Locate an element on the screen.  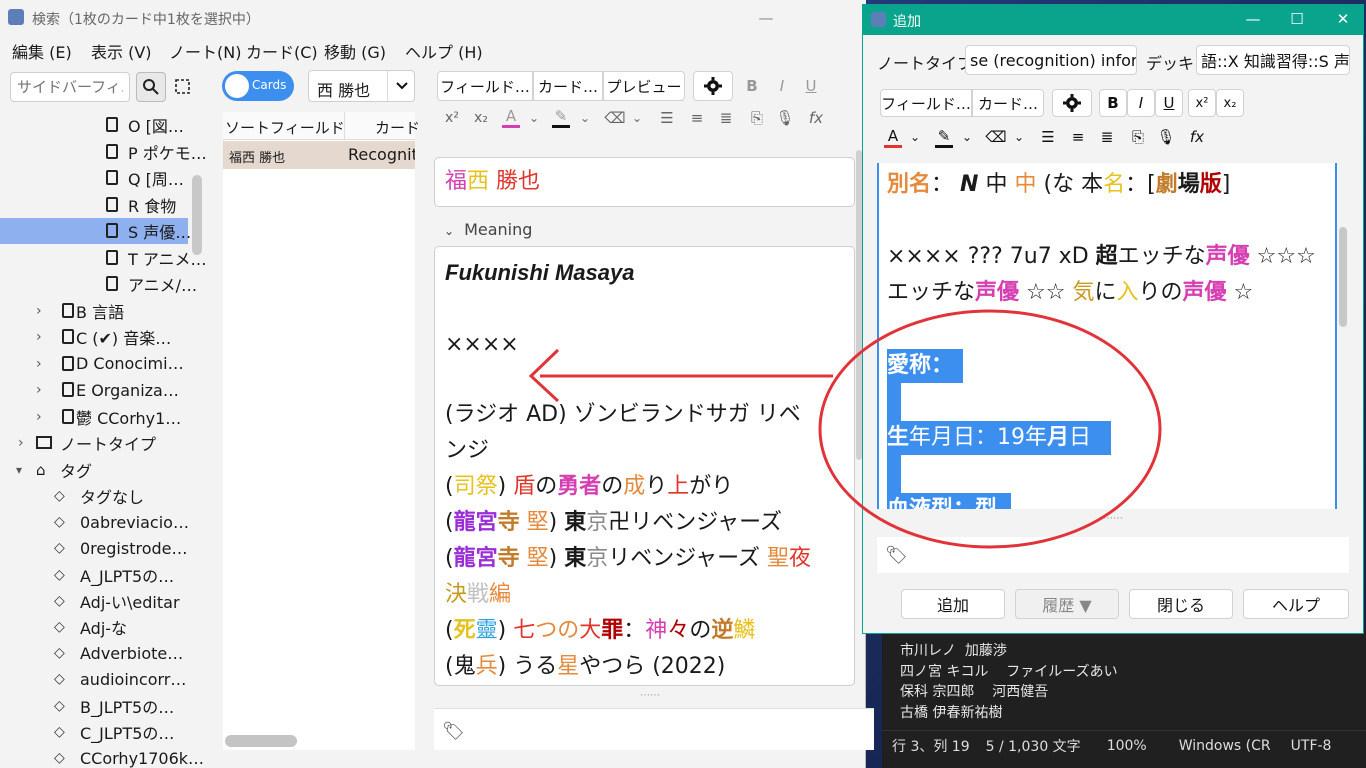
annotation-circle is located at coordinates (990, 429).